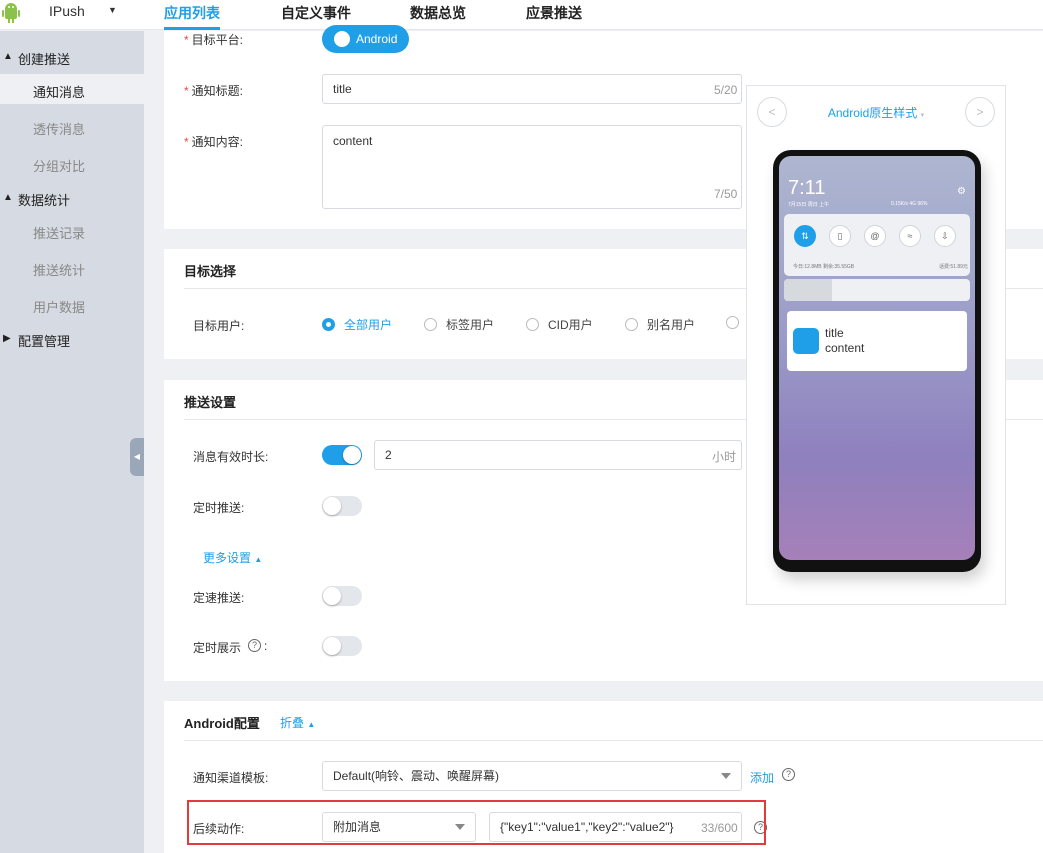  What do you see at coordinates (809, 205) in the screenshot?
I see `phone-date: 7月15日 周日 上午` at bounding box center [809, 205].